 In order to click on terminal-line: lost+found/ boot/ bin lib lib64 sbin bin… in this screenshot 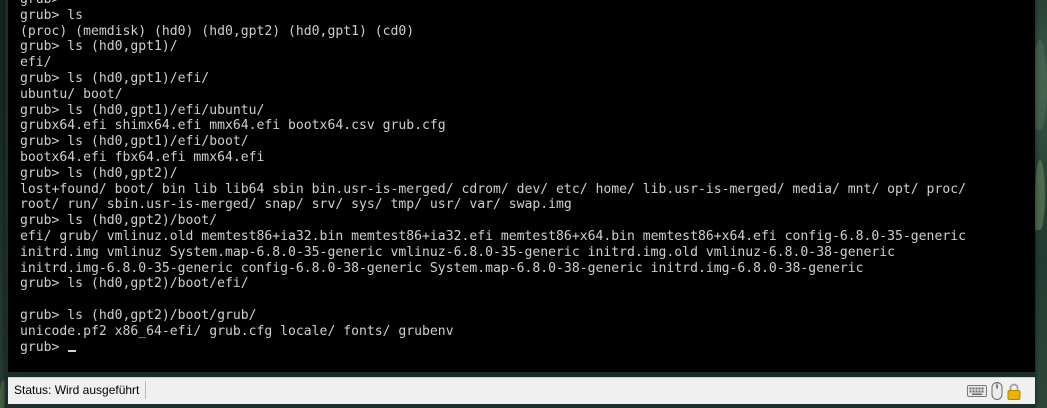, I will do `click(493, 189)`.